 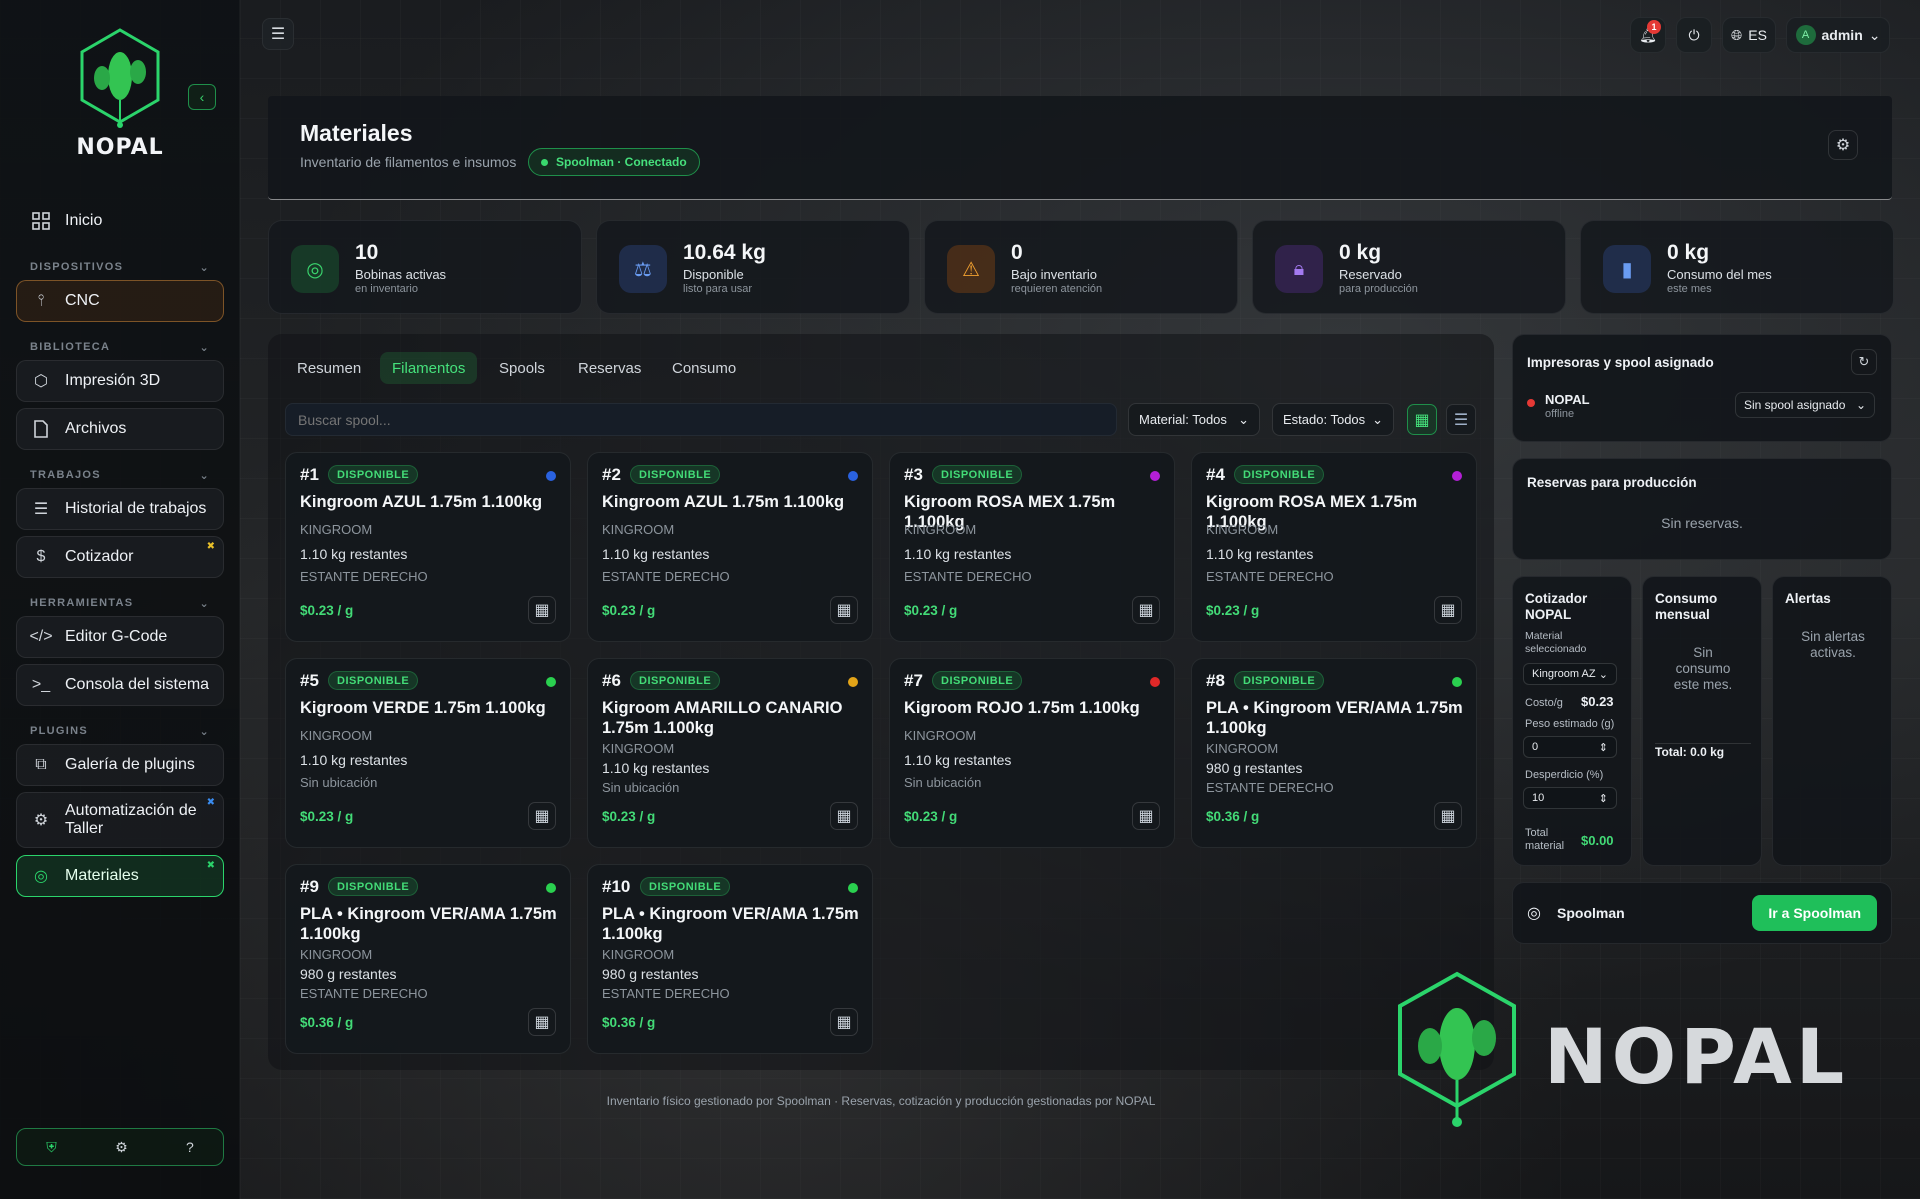 What do you see at coordinates (309, 474) in the screenshot?
I see `spool-number: #1` at bounding box center [309, 474].